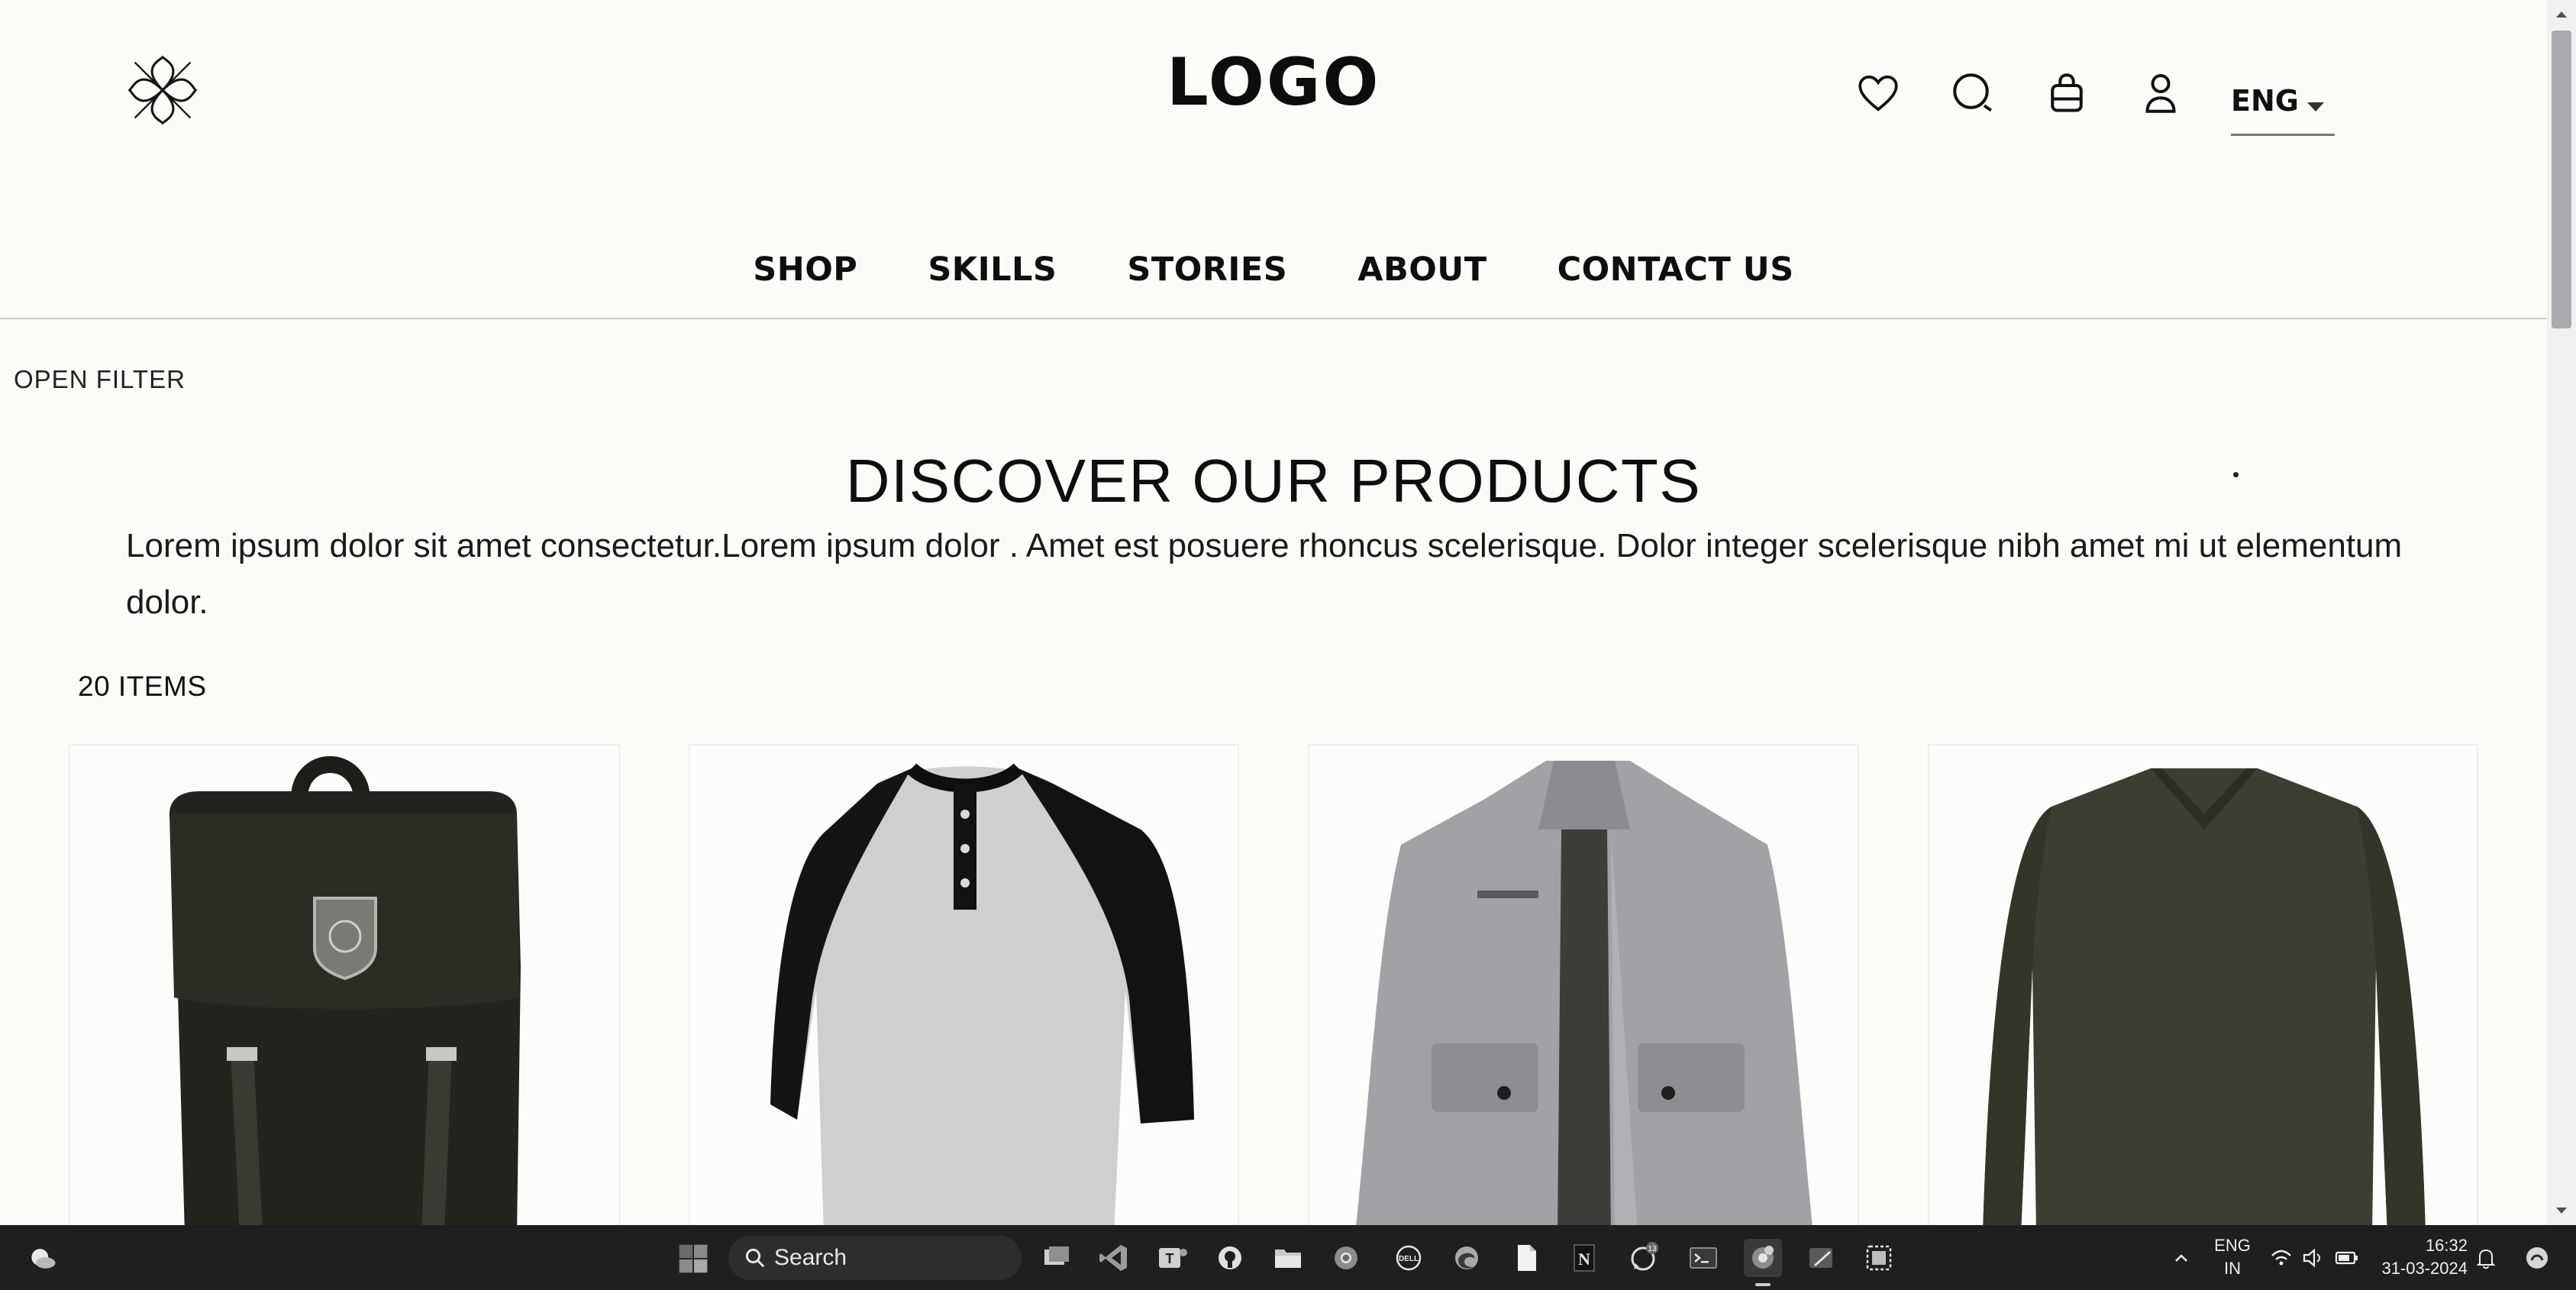  I want to click on notion-icon: N, so click(1584, 1258).